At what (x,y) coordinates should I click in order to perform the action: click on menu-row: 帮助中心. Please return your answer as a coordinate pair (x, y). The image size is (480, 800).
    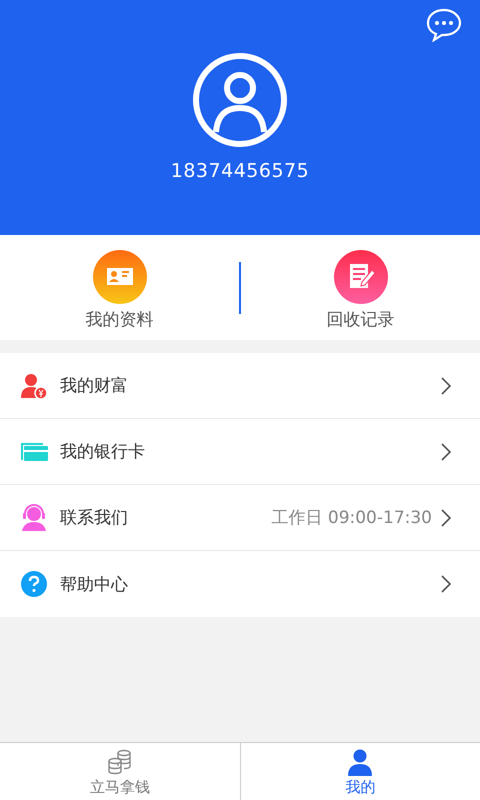
    Looking at the image, I should click on (240, 584).